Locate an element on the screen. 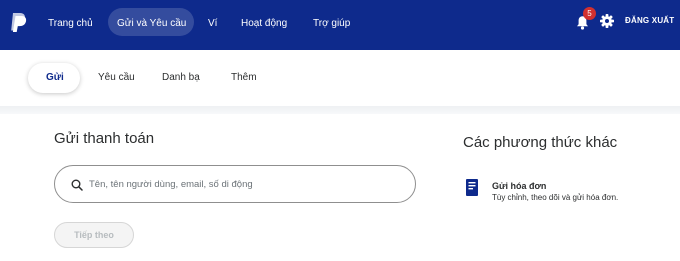 The image size is (680, 261). paypal-logo-icon is located at coordinates (18, 22).